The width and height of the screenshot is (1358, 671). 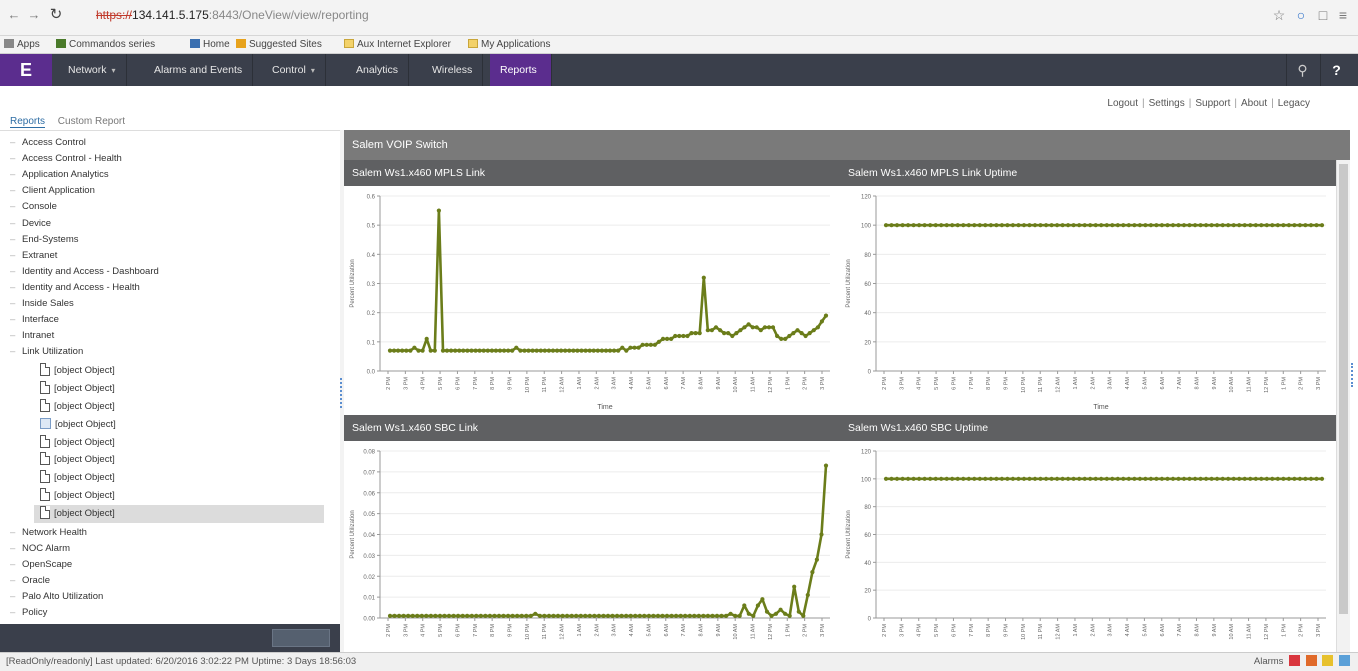 What do you see at coordinates (279, 45) in the screenshot?
I see `bookmark-suggested: Suggested Sites` at bounding box center [279, 45].